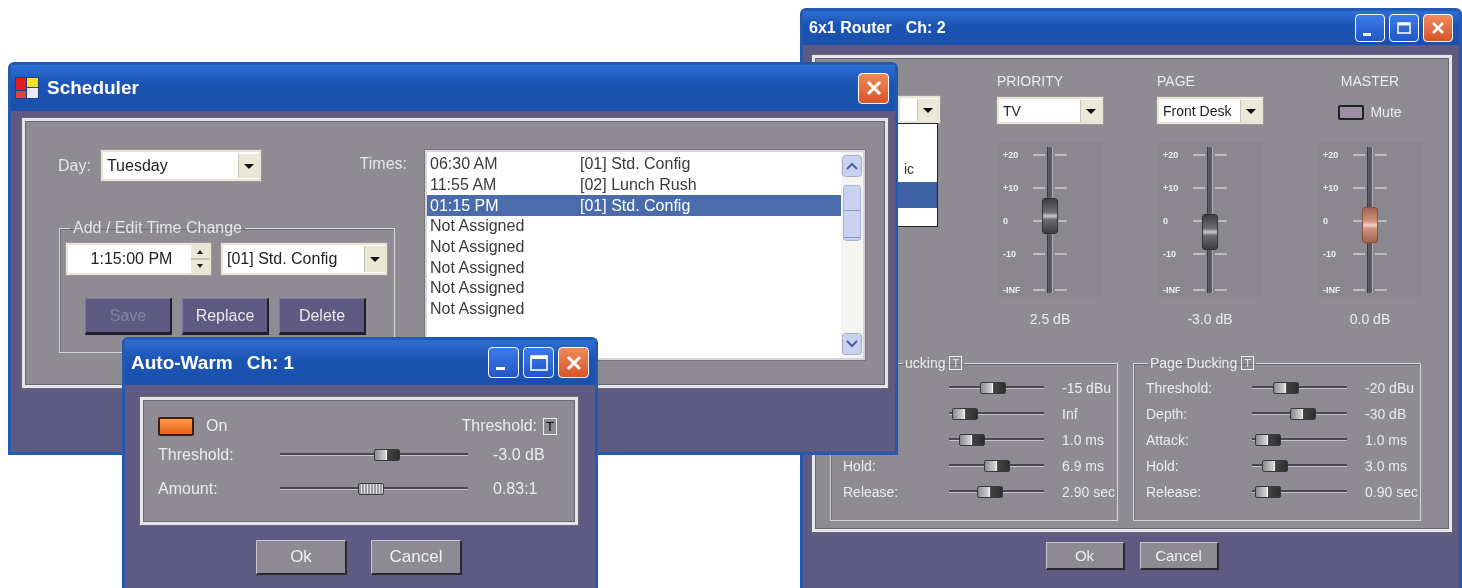 The image size is (1462, 588). I want to click on level-reading: 0.0 dB, so click(1370, 319).